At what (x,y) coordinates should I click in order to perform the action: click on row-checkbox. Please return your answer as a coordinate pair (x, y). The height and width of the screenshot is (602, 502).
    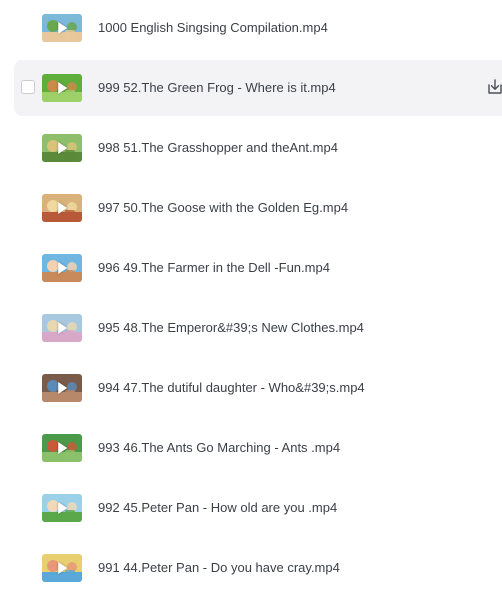
    Looking at the image, I should click on (28, 87).